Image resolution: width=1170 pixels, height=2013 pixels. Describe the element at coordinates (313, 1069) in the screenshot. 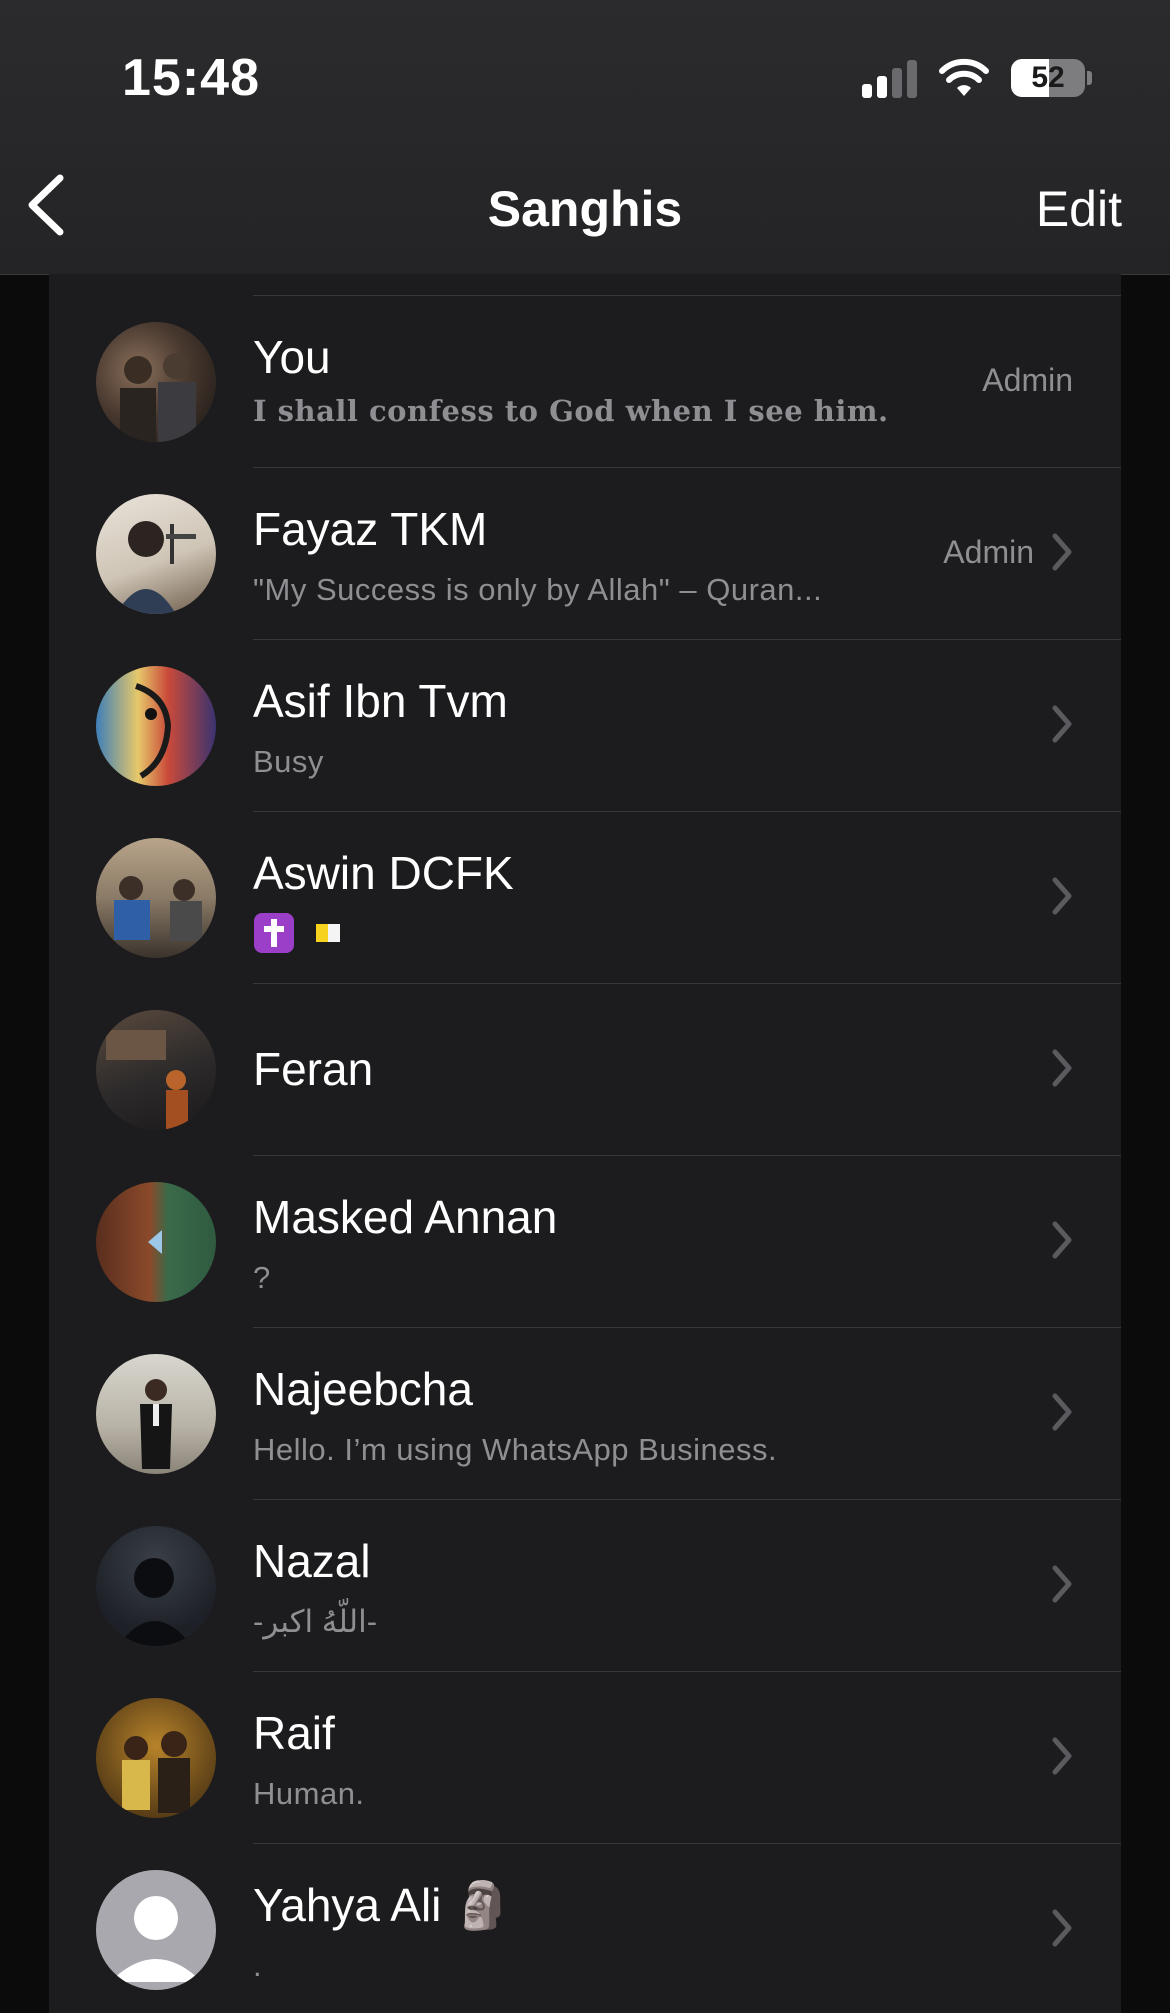

I see `participant-name: Feran` at that location.